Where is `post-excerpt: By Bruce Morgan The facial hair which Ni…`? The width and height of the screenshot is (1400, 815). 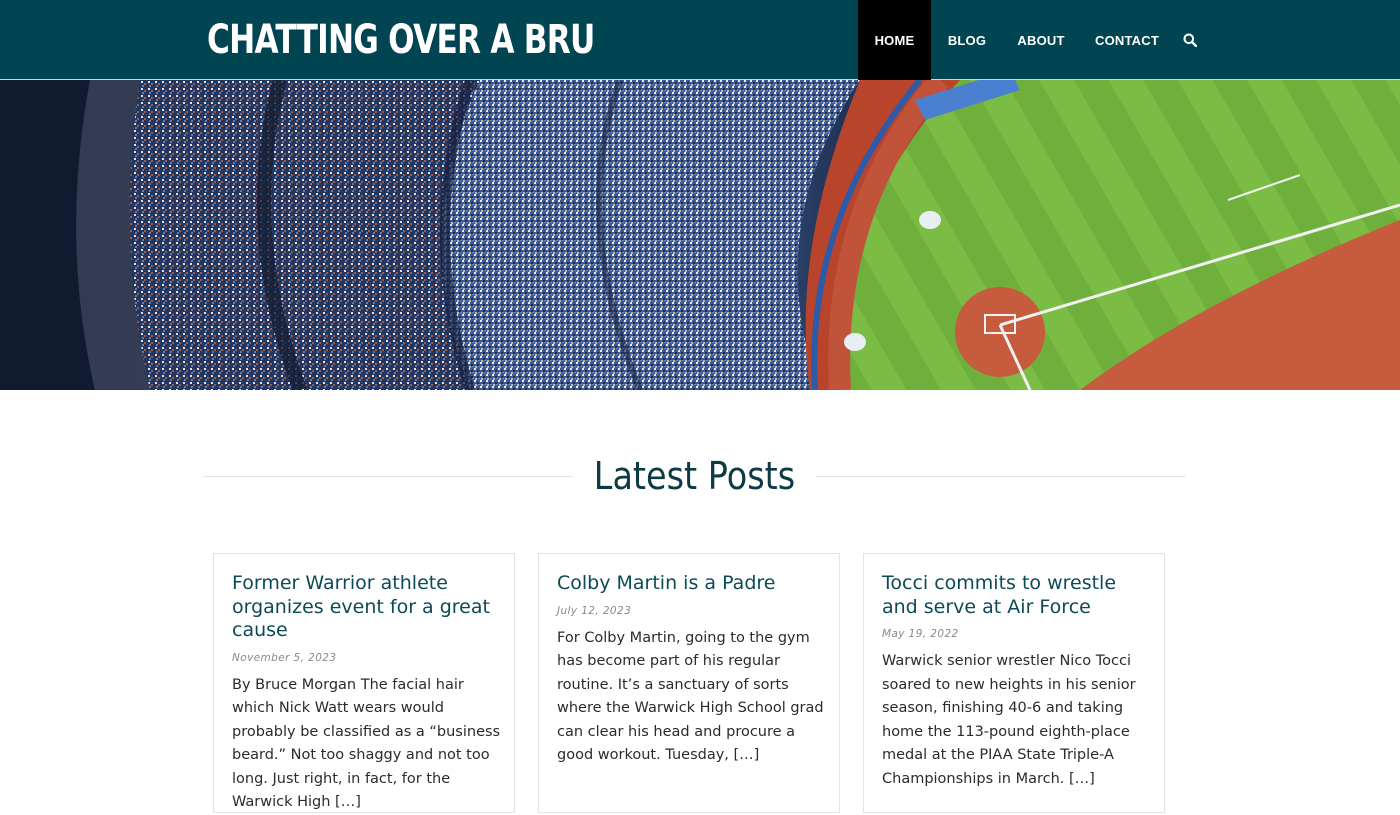
post-excerpt: By Bruce Morgan The facial hair which Ni… is located at coordinates (368, 744).